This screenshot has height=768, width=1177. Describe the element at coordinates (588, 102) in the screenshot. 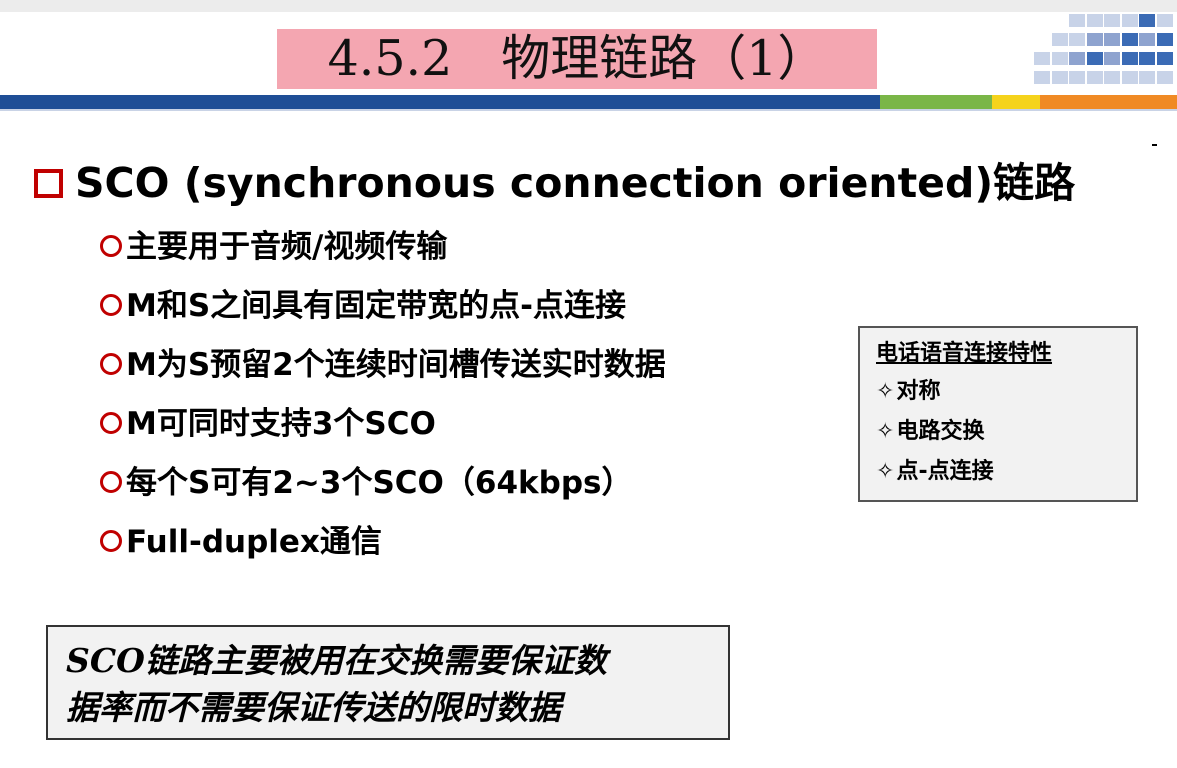

I see `header-bar` at that location.